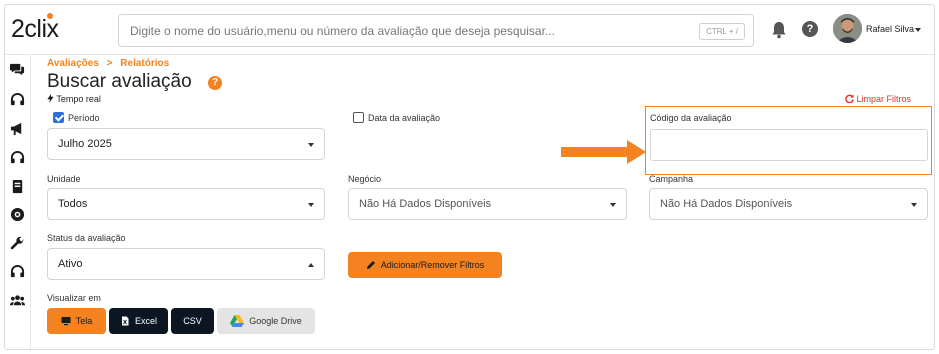  I want to click on bell-icon, so click(779, 30).